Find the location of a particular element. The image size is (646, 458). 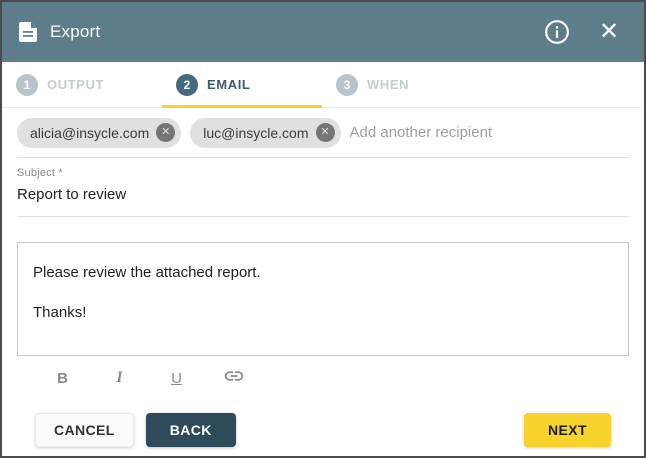

step-tabbar: 1 OUTPUT 2 EMAIL 3 WHEN is located at coordinates (323, 85).